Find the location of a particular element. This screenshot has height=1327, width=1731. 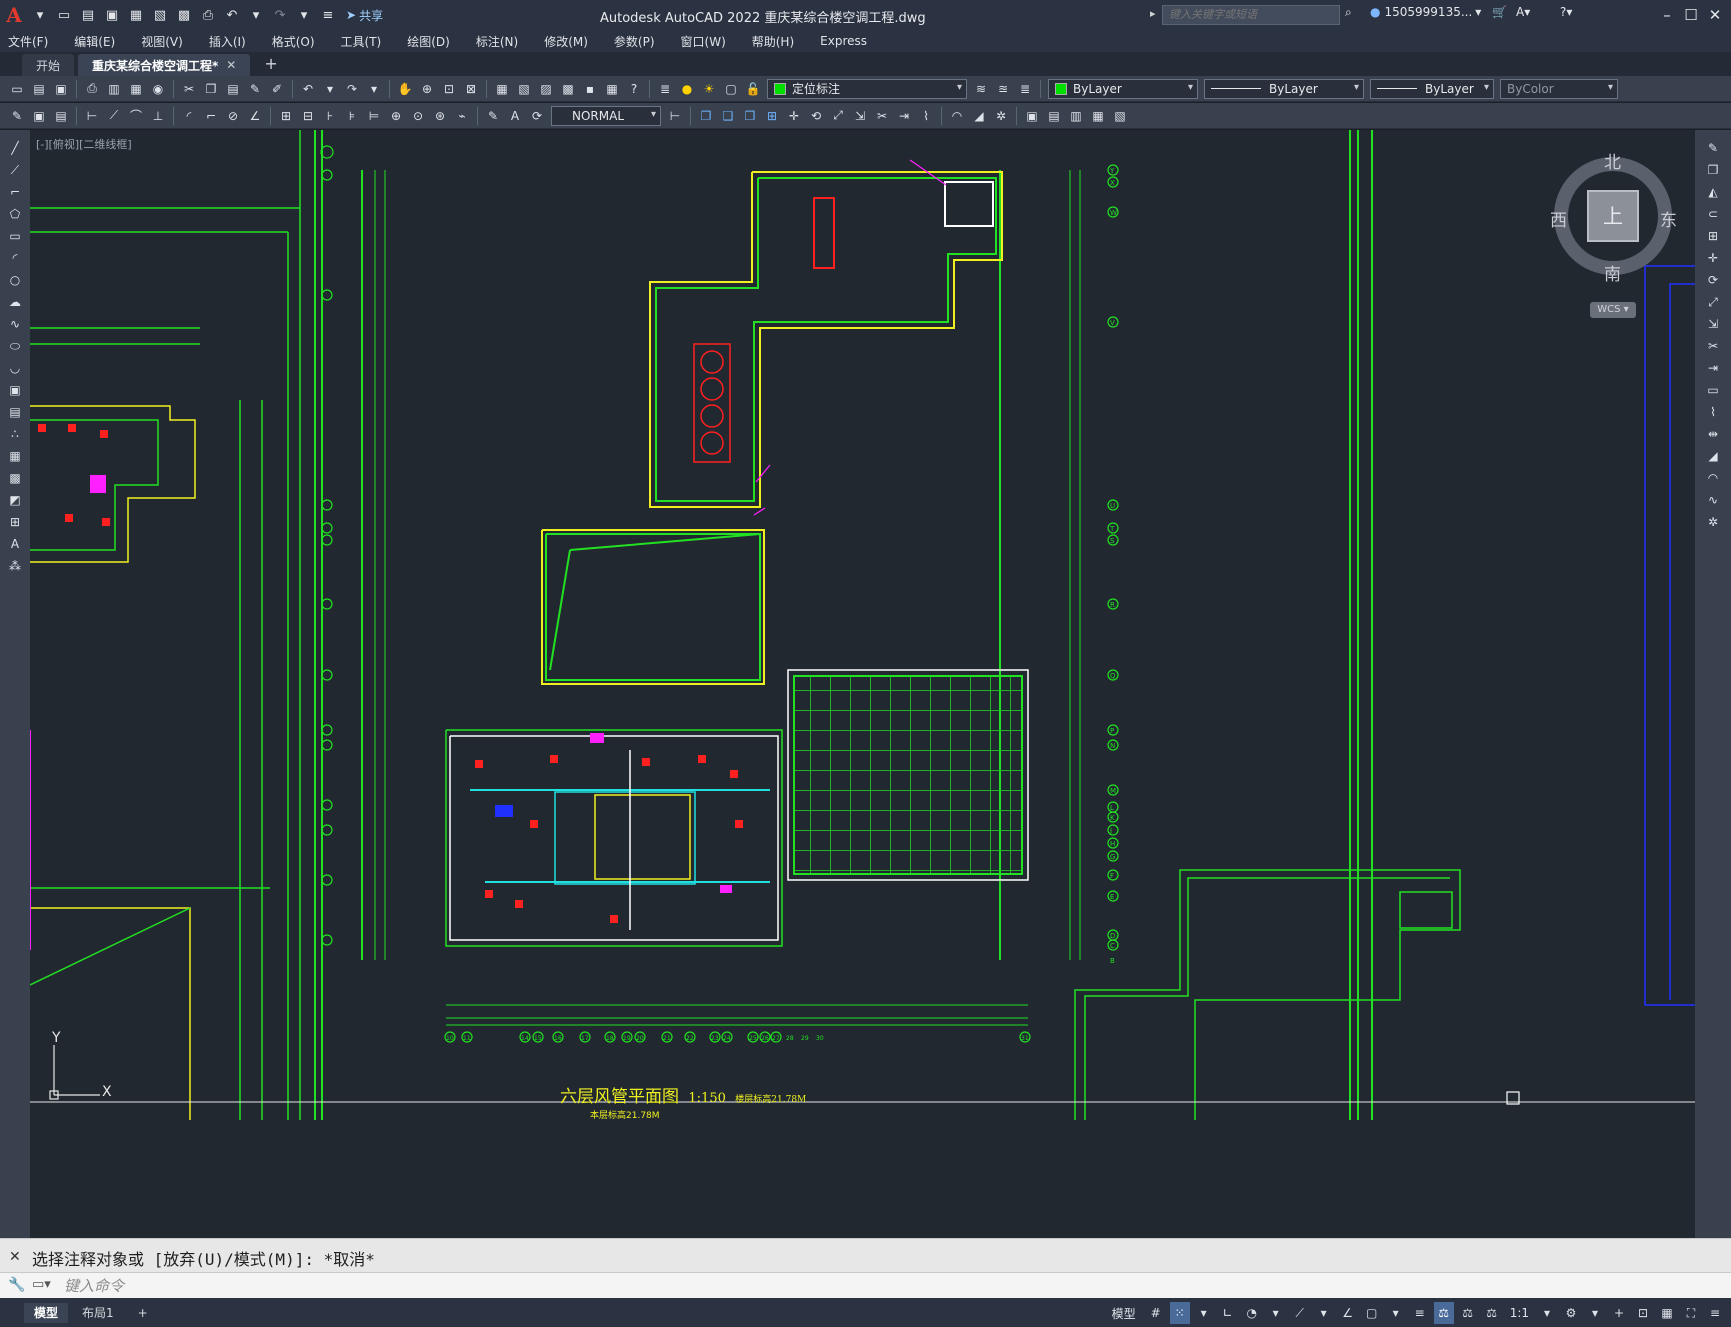

tab-start: 开始 is located at coordinates (48, 65).